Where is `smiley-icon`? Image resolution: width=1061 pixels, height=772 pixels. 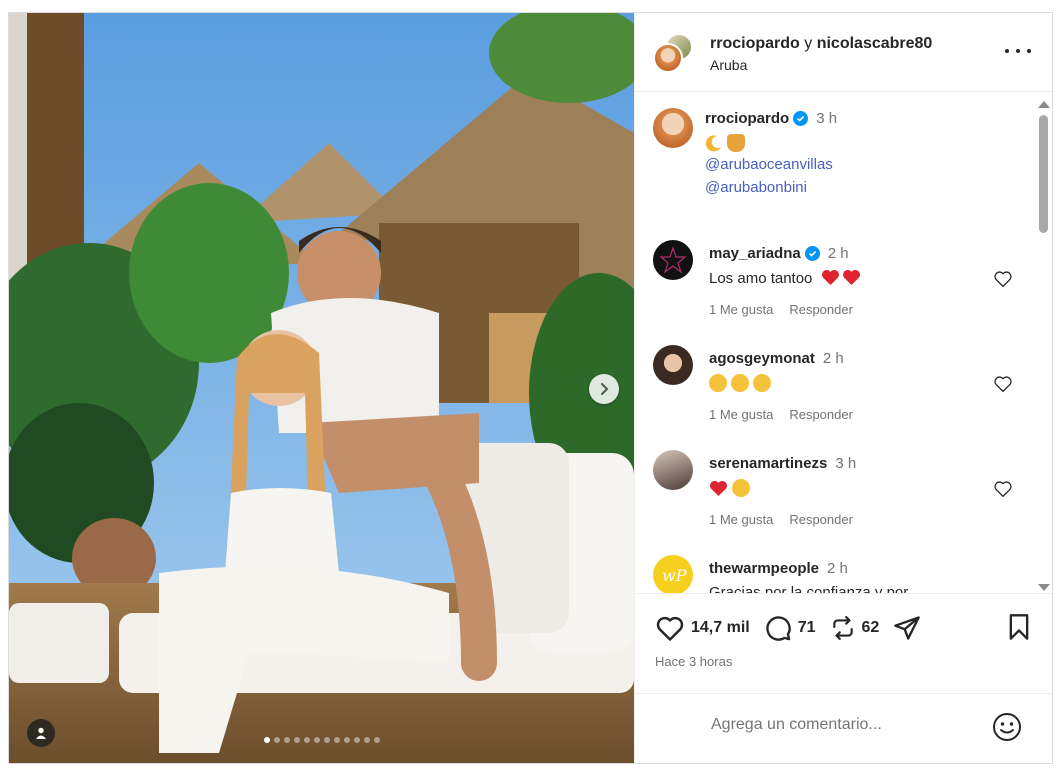 smiley-icon is located at coordinates (1007, 727).